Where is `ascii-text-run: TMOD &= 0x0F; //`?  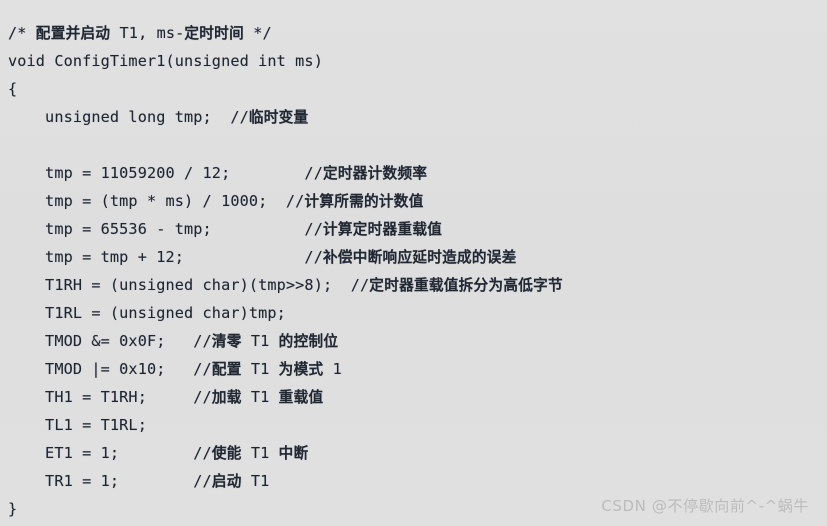 ascii-text-run: TMOD &= 0x0F; // is located at coordinates (110, 341).